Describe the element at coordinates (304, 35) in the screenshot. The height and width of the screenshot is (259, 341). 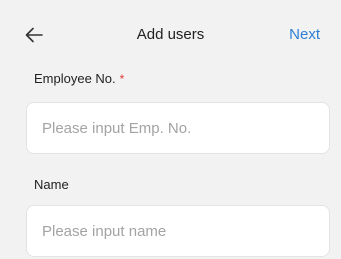
I see `next-button: Next` at that location.